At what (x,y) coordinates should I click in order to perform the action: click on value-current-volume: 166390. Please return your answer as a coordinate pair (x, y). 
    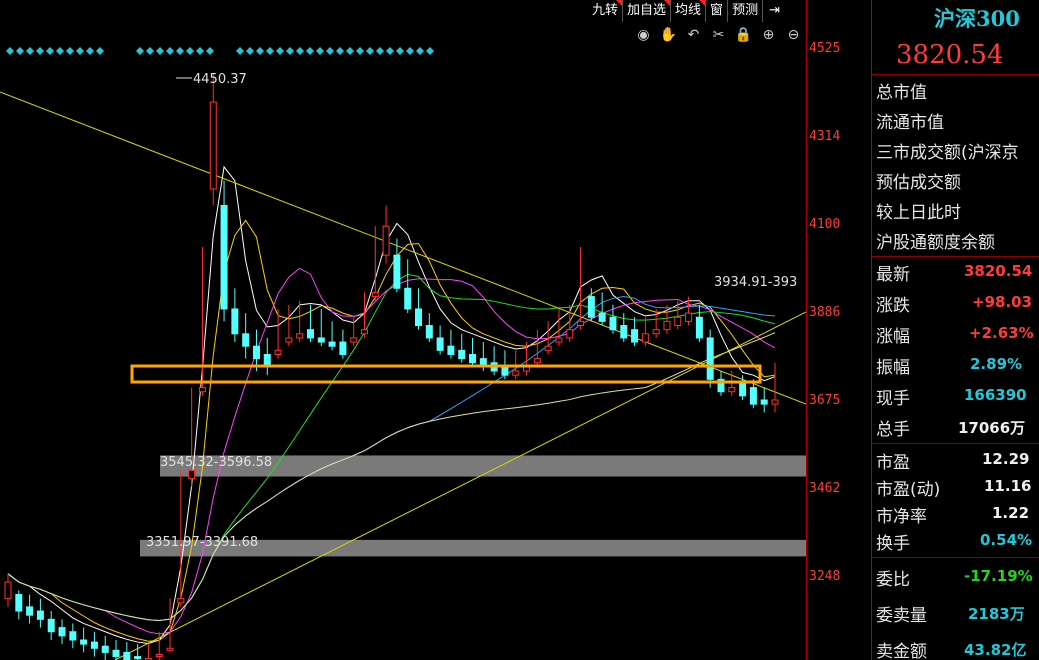
    Looking at the image, I should click on (995, 395).